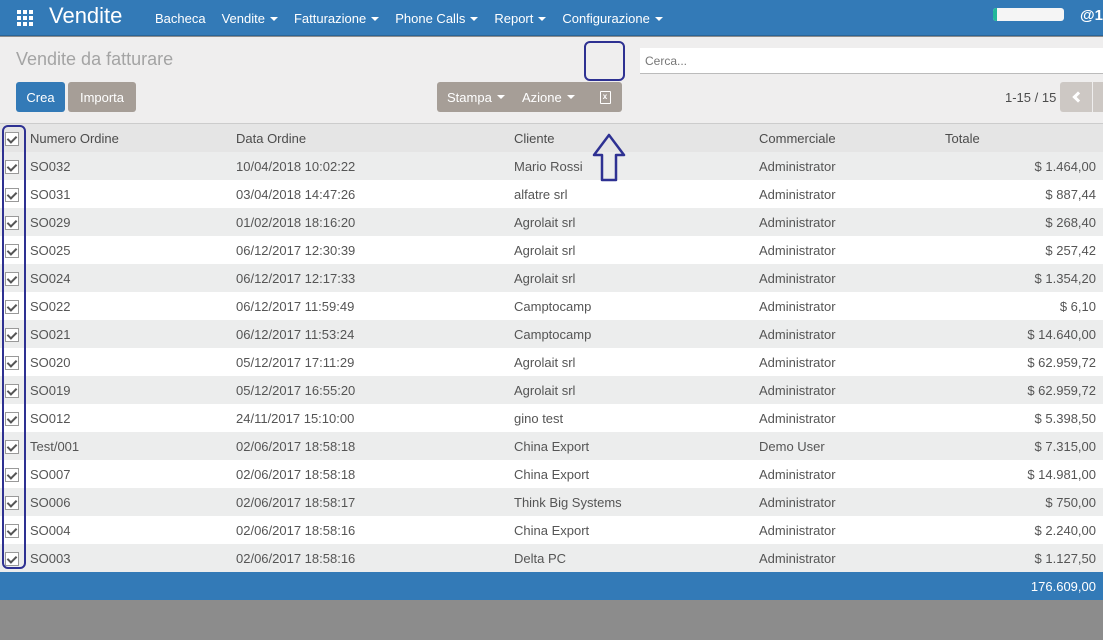 The height and width of the screenshot is (640, 1103). Describe the element at coordinates (612, 18) in the screenshot. I see `menu-item-configurazione: Configurazione` at that location.